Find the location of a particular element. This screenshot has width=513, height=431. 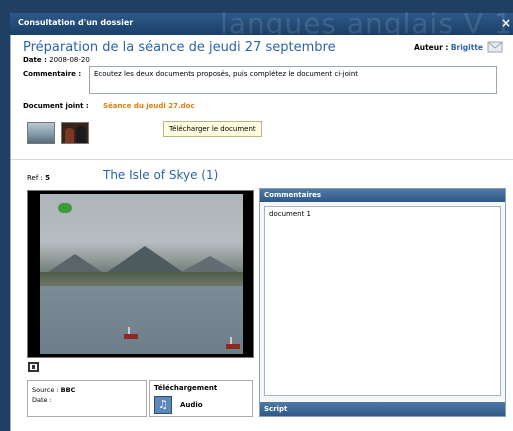

divider is located at coordinates (262, 159).